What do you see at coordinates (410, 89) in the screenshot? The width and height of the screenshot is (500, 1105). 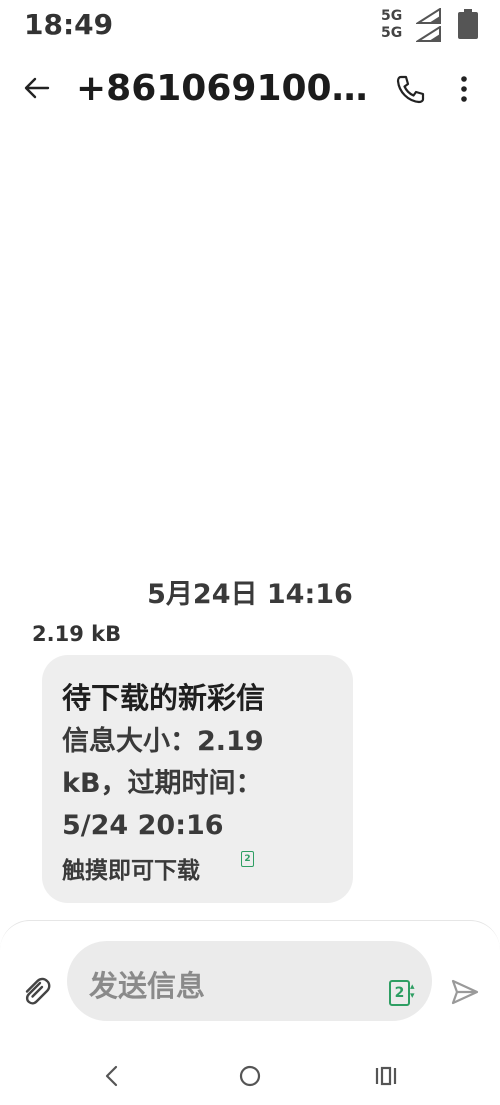 I see `phone-icon` at bounding box center [410, 89].